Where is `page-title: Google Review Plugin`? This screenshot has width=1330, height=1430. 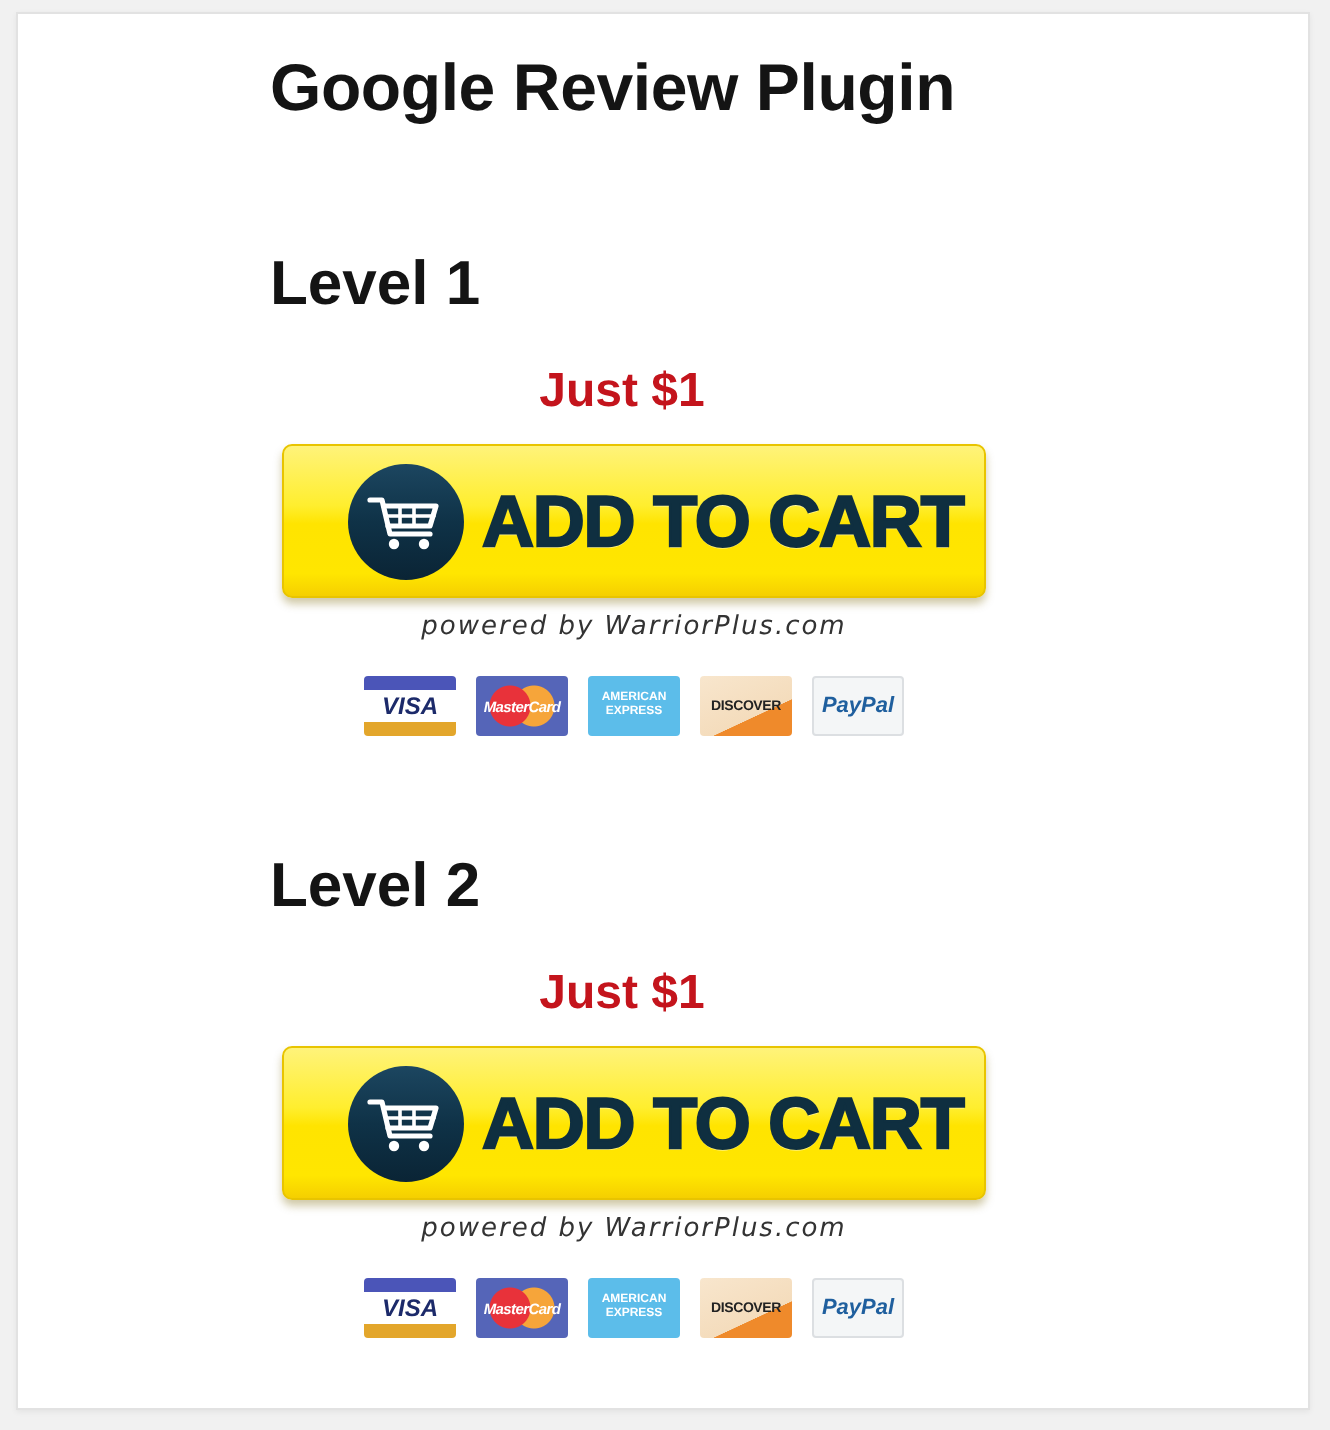
page-title: Google Review Plugin is located at coordinates (613, 88).